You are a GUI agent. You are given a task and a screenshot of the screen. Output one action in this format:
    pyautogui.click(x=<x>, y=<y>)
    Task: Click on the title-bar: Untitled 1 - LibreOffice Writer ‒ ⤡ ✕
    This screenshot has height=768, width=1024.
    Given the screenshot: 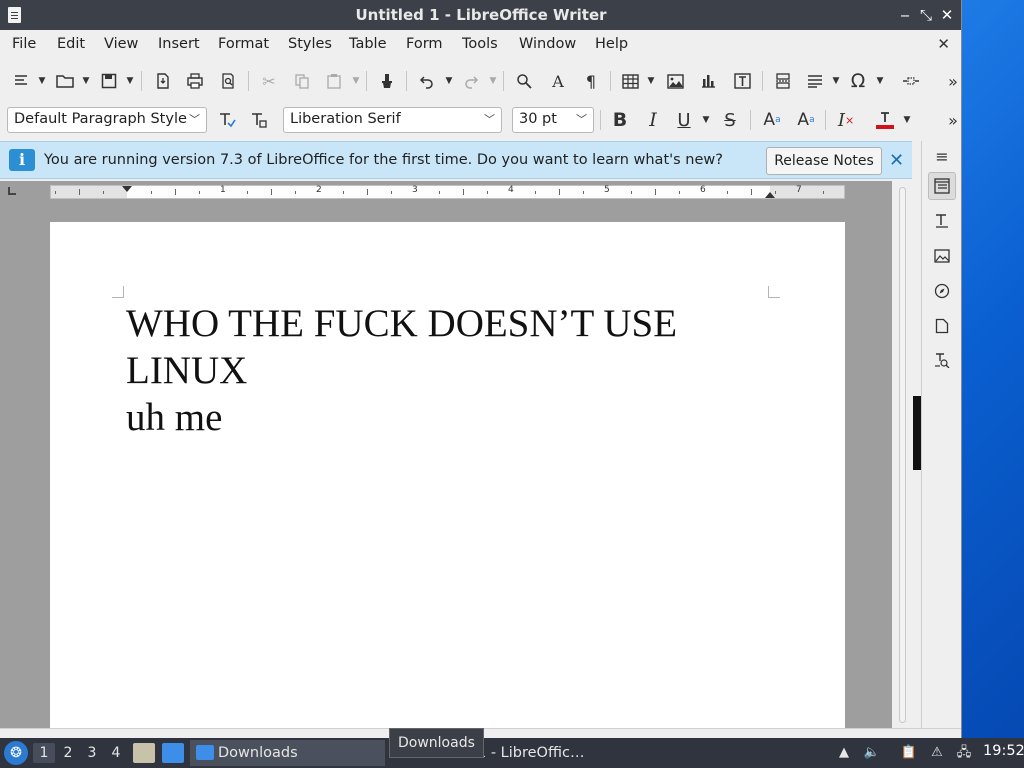 What is the action you would take?
    pyautogui.click(x=480, y=15)
    